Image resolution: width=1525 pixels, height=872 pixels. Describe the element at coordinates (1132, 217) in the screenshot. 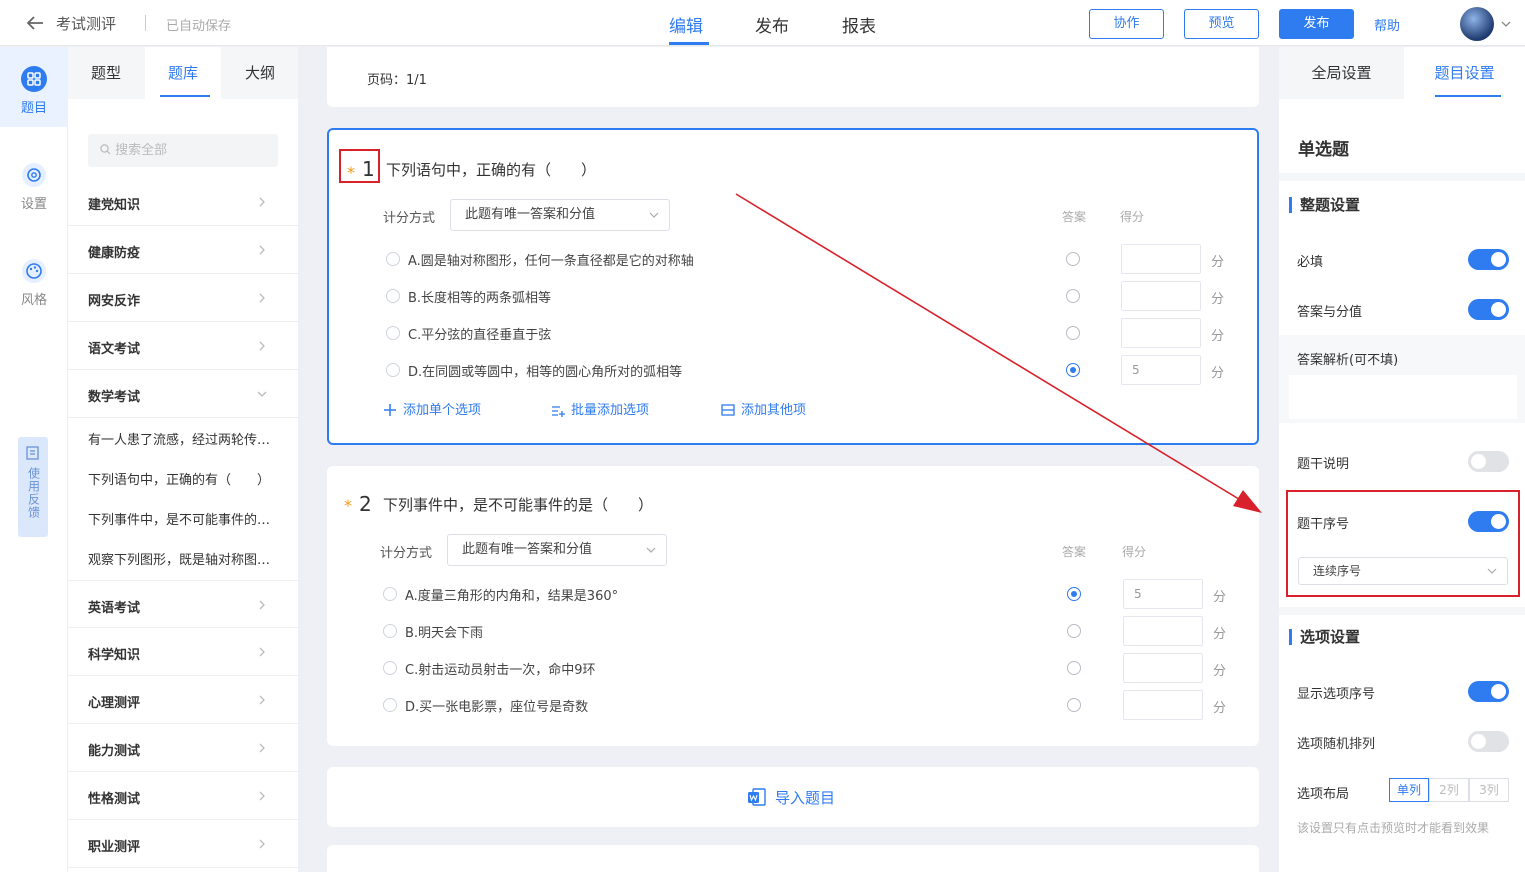

I see `score-column-header: 得分` at that location.